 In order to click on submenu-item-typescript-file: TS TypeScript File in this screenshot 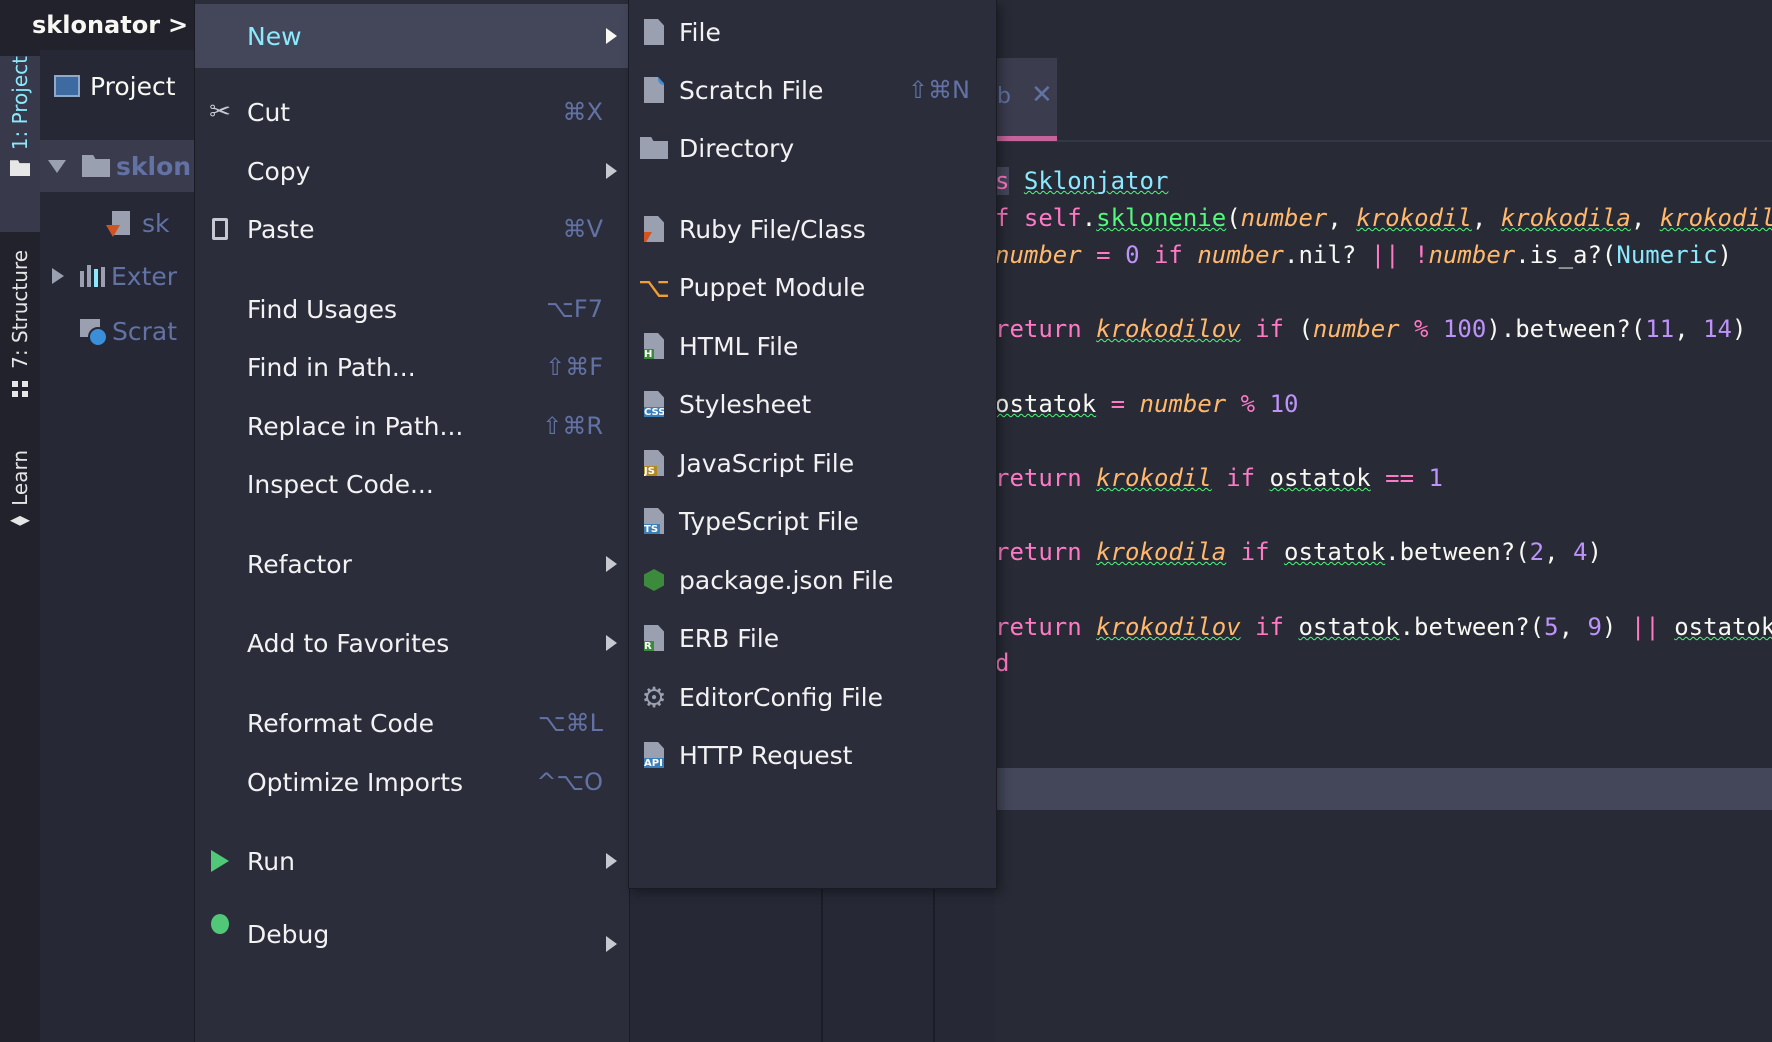, I will do `click(812, 521)`.